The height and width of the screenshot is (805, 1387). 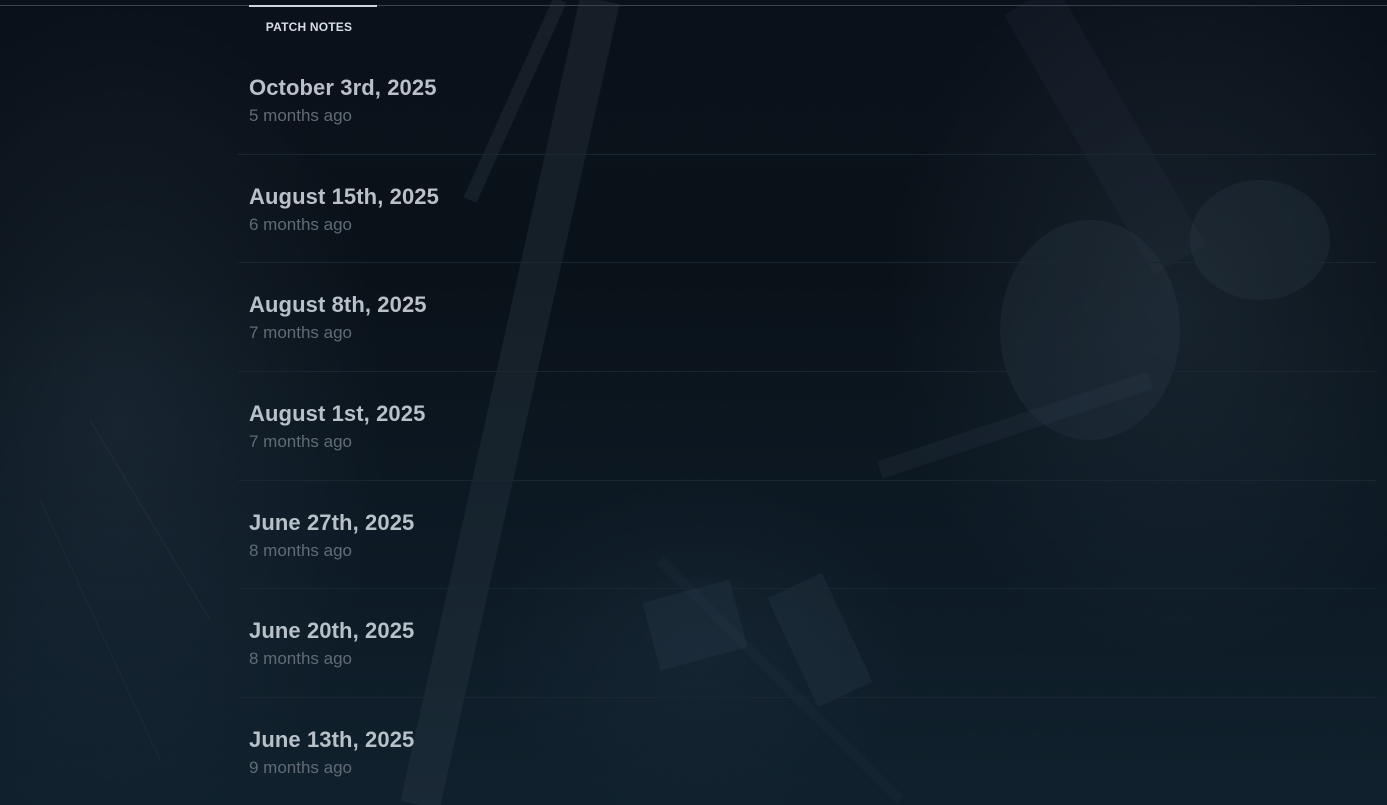 What do you see at coordinates (332, 522) in the screenshot?
I see `patch-date: June 27th, 2025` at bounding box center [332, 522].